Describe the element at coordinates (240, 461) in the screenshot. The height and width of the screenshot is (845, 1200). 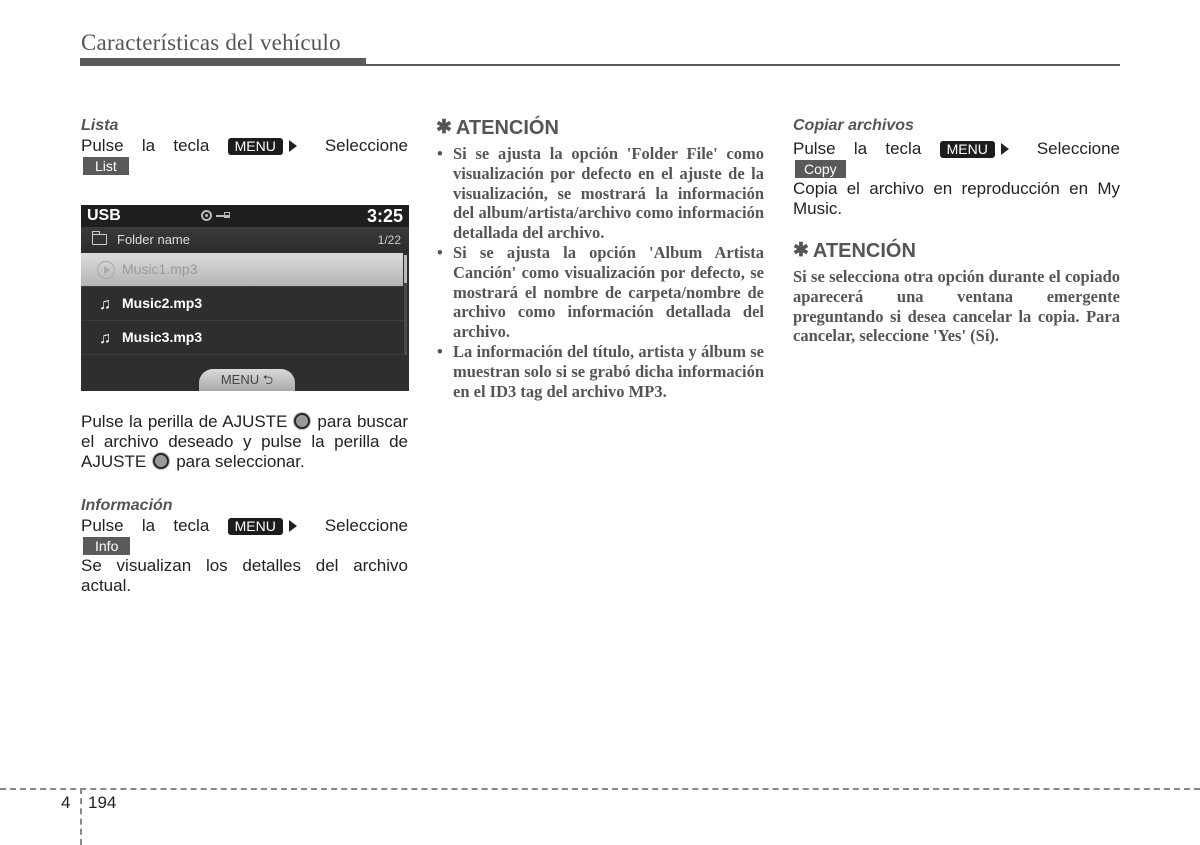
I see `knob-text-3: para seleccionar.` at that location.